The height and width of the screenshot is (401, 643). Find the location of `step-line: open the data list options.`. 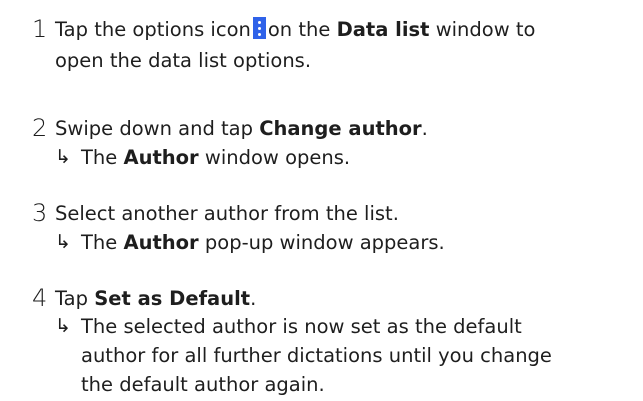

step-line: open the data list options. is located at coordinates (183, 60).